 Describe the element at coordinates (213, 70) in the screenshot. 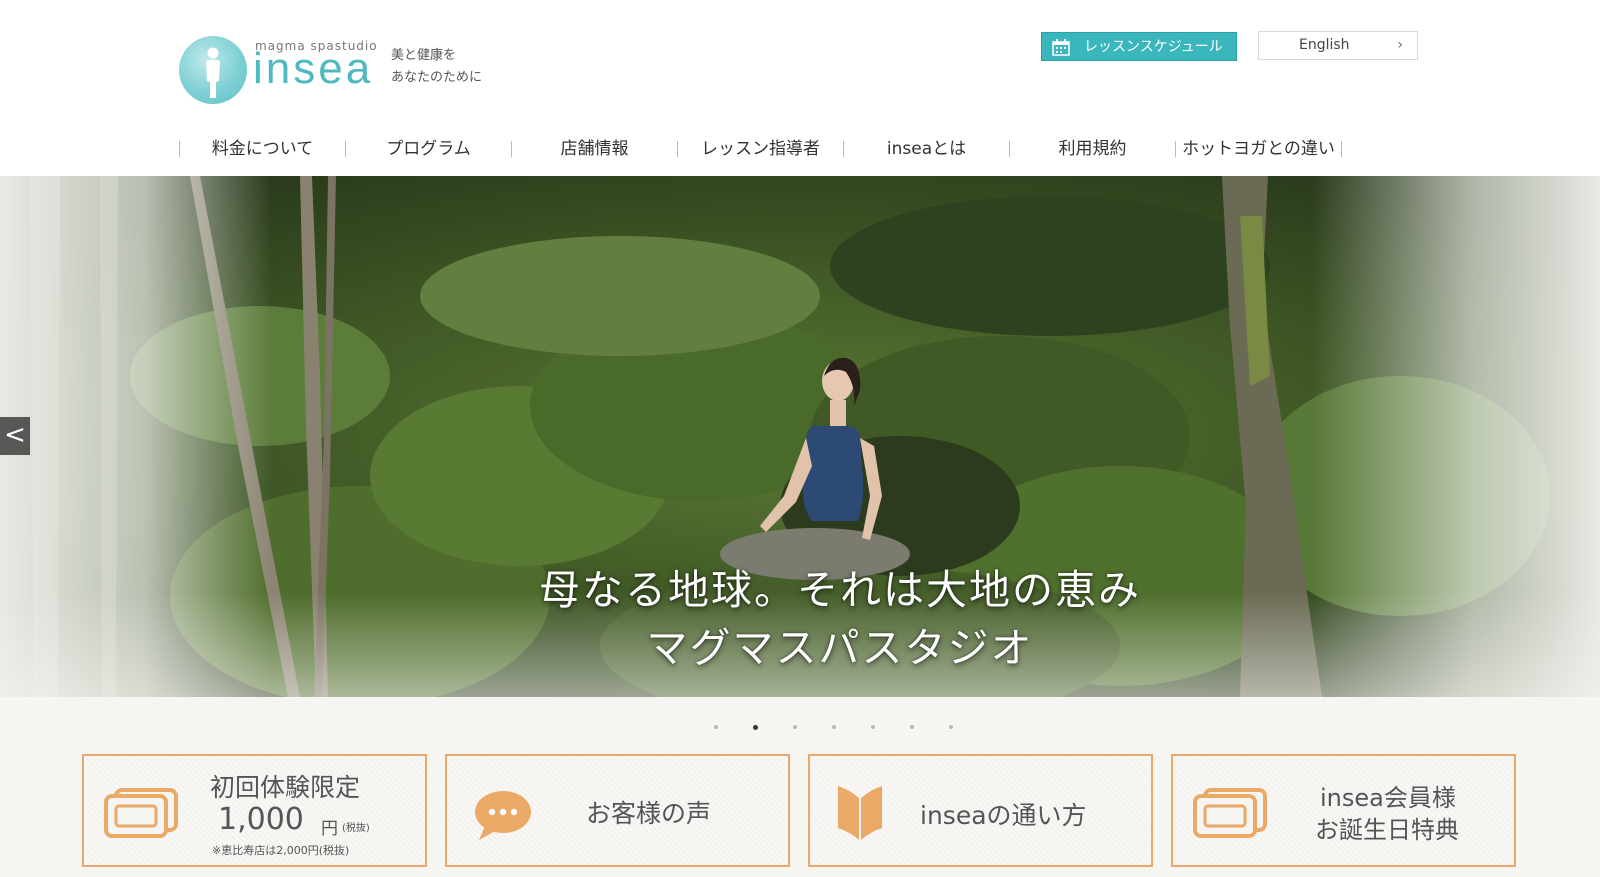

I see `logo-figure-icon` at that location.